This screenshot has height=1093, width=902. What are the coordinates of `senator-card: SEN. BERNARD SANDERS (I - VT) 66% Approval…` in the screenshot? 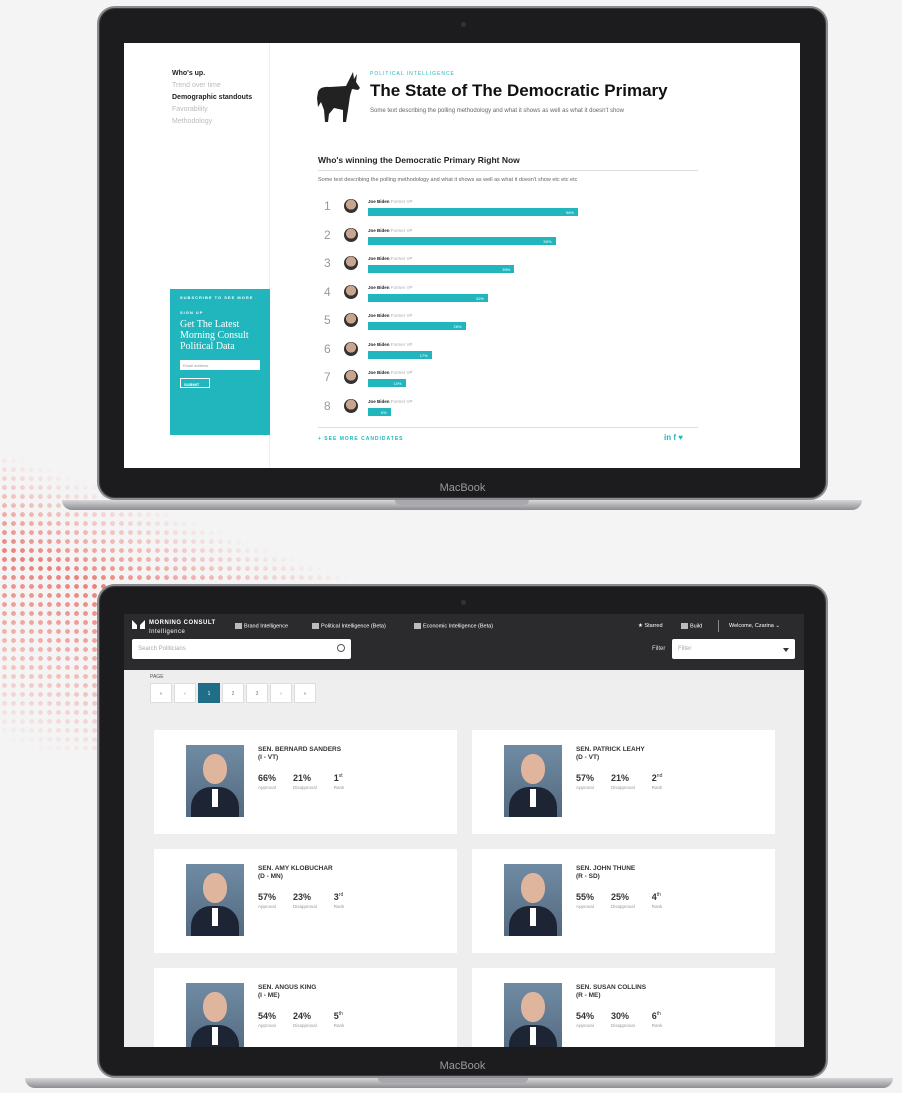 It's located at (305, 782).